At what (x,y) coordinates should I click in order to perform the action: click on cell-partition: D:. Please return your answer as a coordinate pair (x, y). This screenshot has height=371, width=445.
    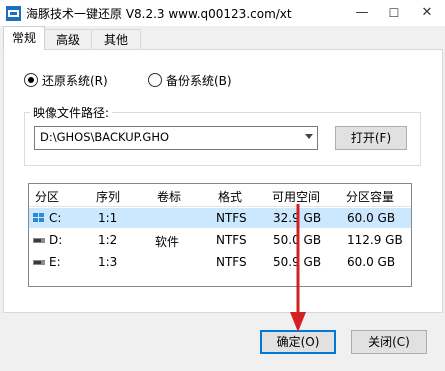
    Looking at the image, I should click on (56, 240).